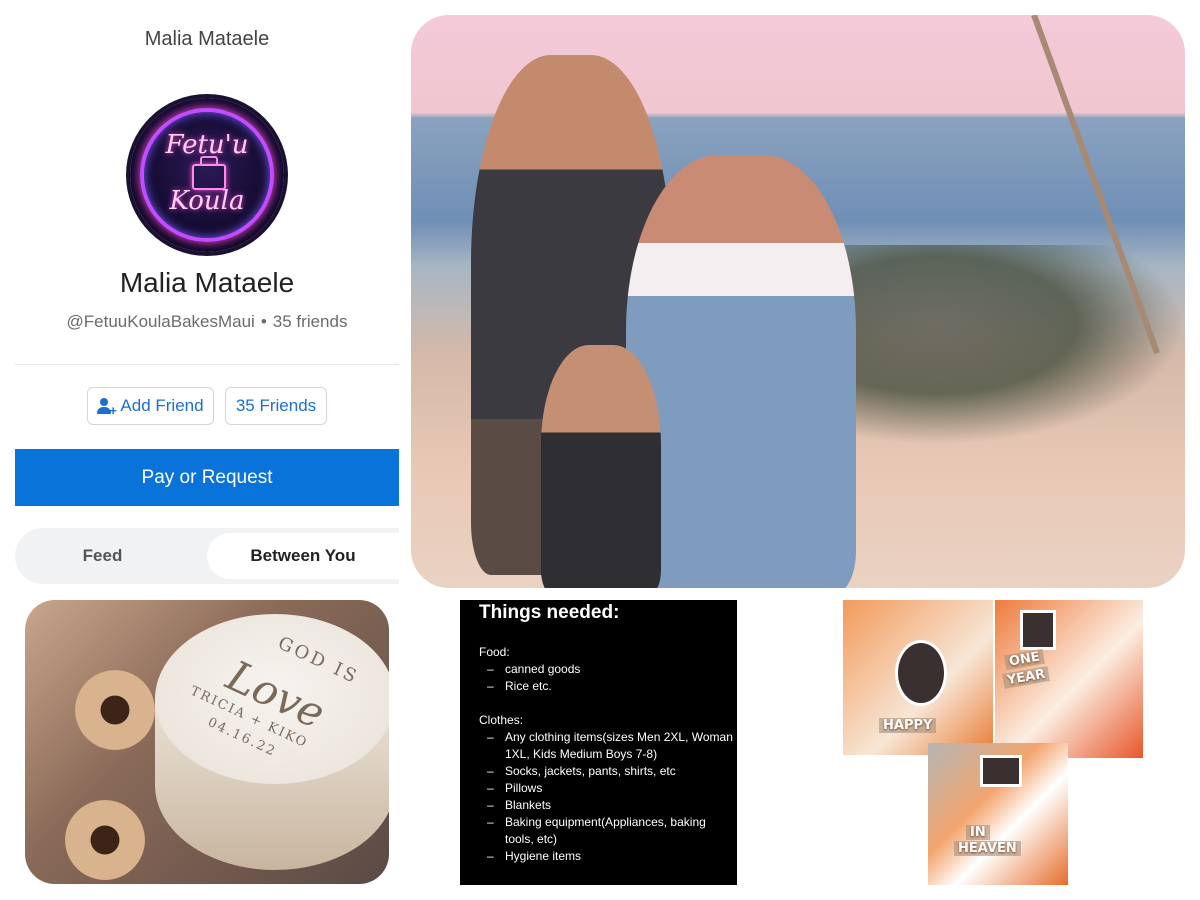 The height and width of the screenshot is (900, 1200). I want to click on profile-name: Malia Mataele, so click(207, 282).